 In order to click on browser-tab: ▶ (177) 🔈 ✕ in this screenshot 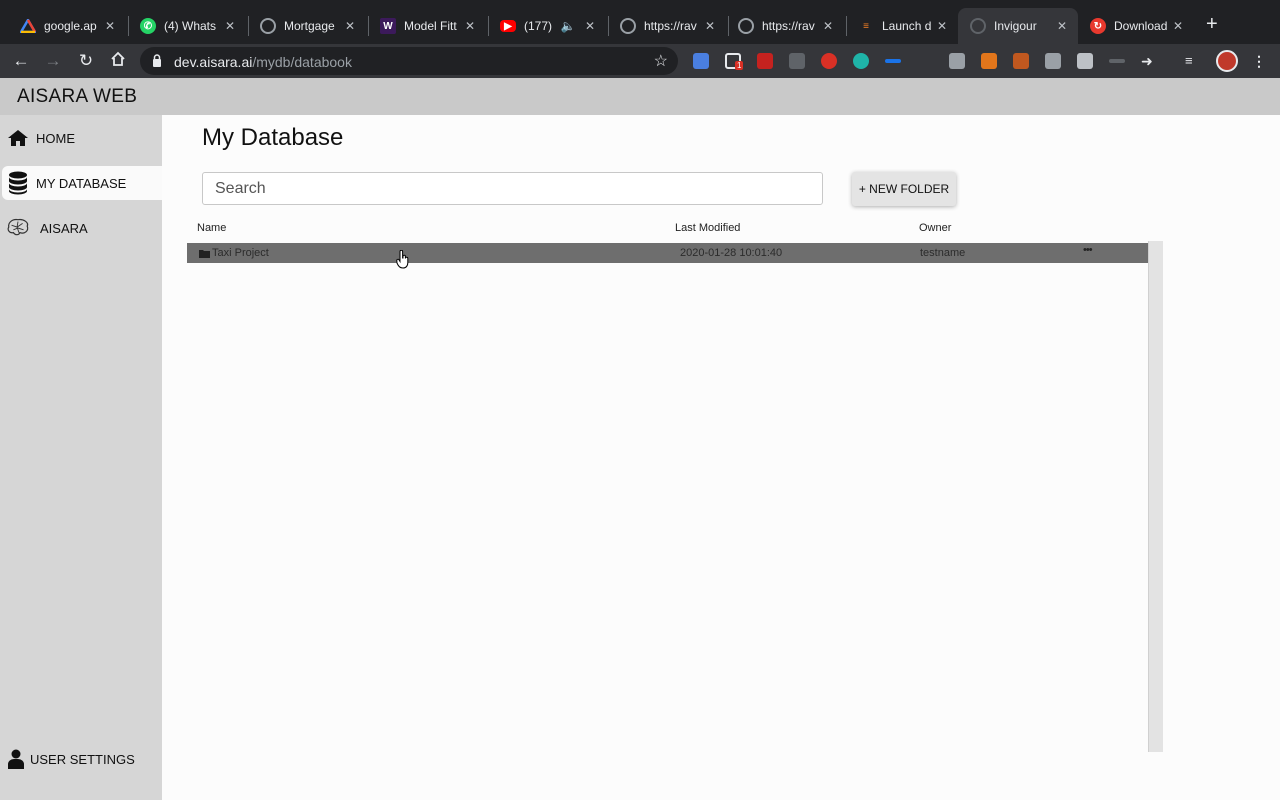, I will do `click(547, 26)`.